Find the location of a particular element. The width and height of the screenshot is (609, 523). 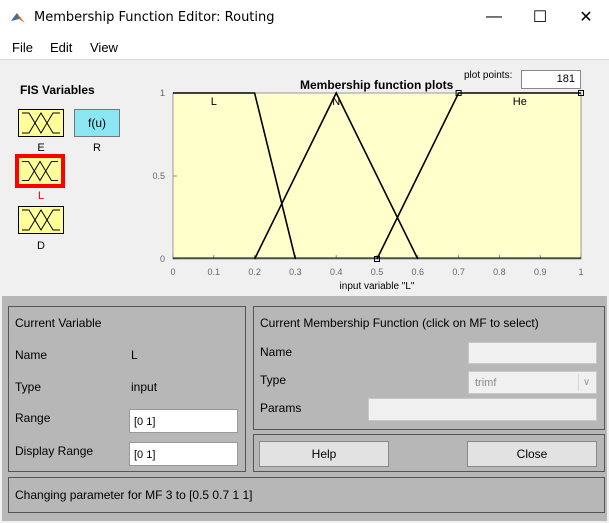

close-icon: ✕ is located at coordinates (586, 17).